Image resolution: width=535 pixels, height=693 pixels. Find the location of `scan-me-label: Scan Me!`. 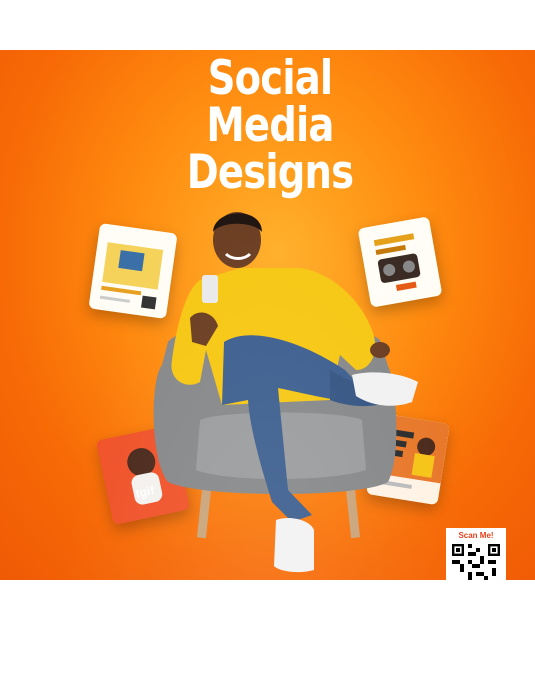

scan-me-label: Scan Me! is located at coordinates (476, 535).